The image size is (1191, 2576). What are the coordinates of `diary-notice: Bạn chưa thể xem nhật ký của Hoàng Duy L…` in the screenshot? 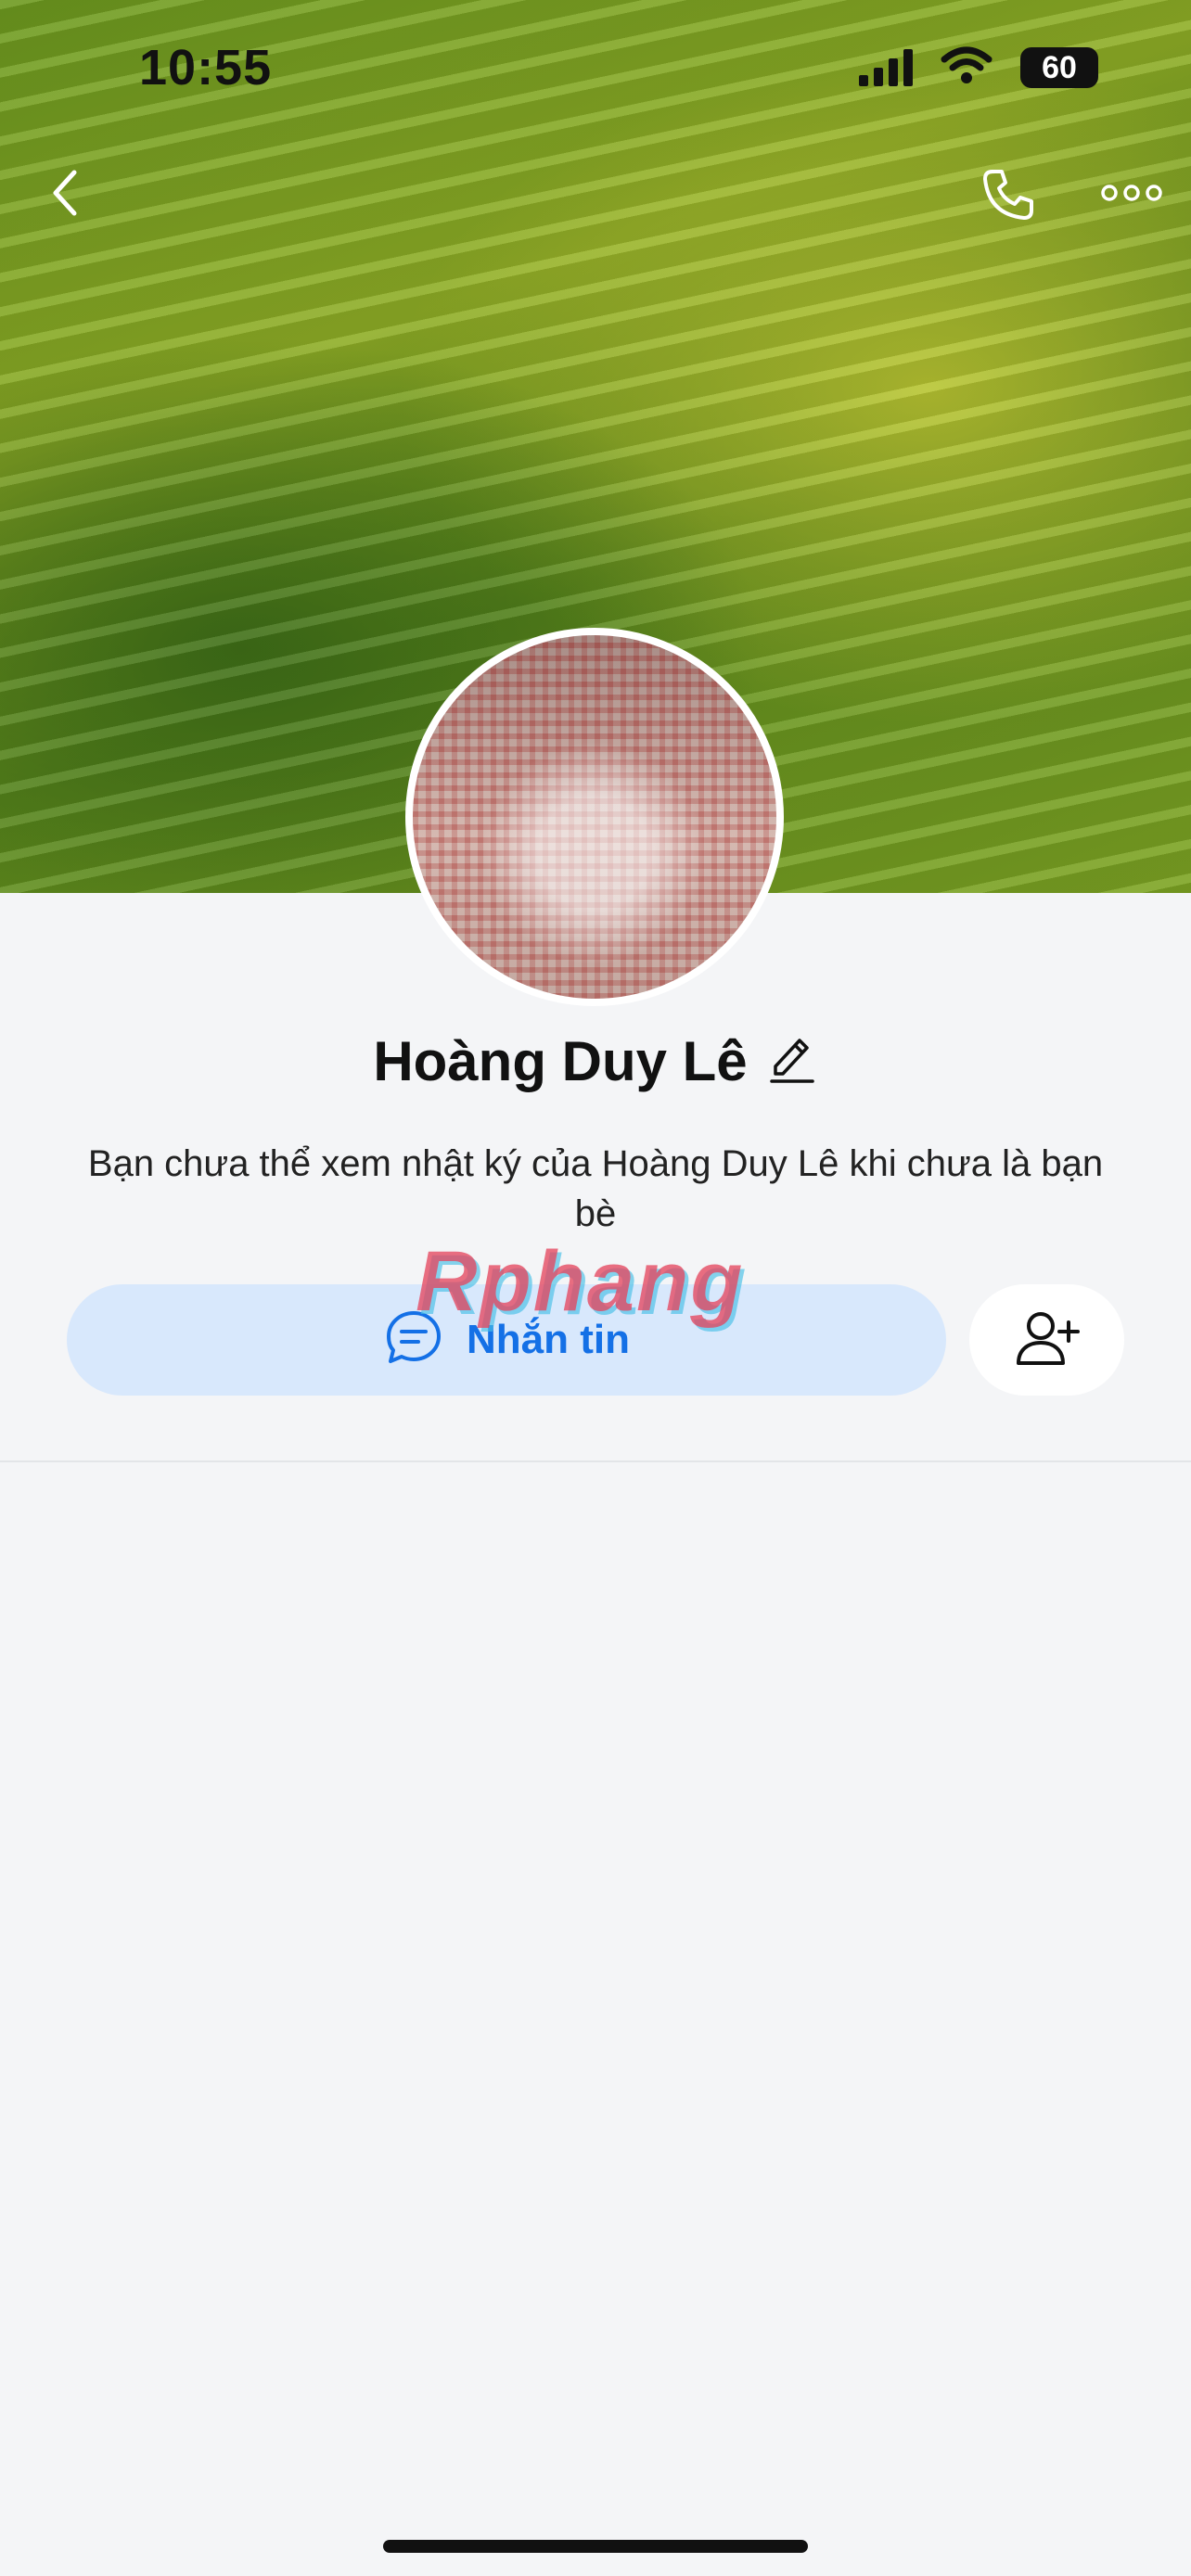 It's located at (595, 1189).